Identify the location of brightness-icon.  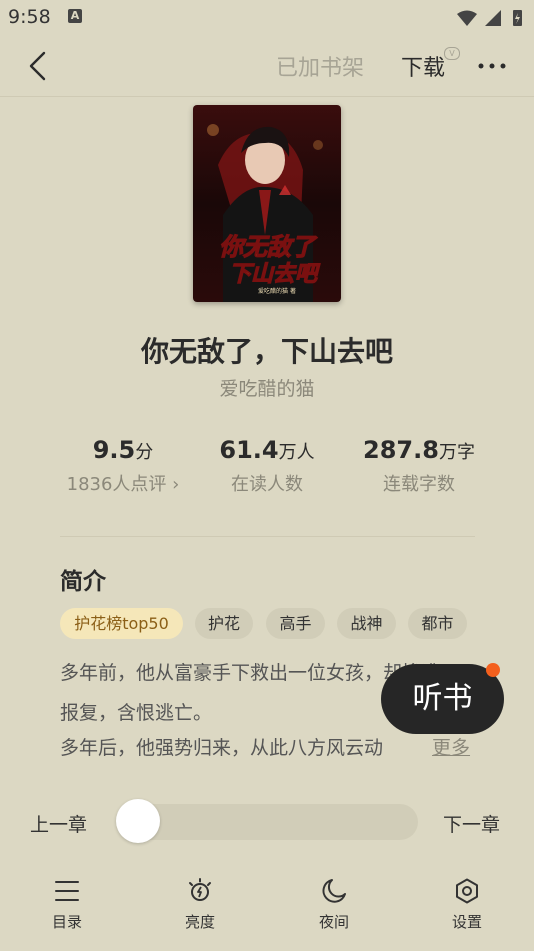
(200, 889).